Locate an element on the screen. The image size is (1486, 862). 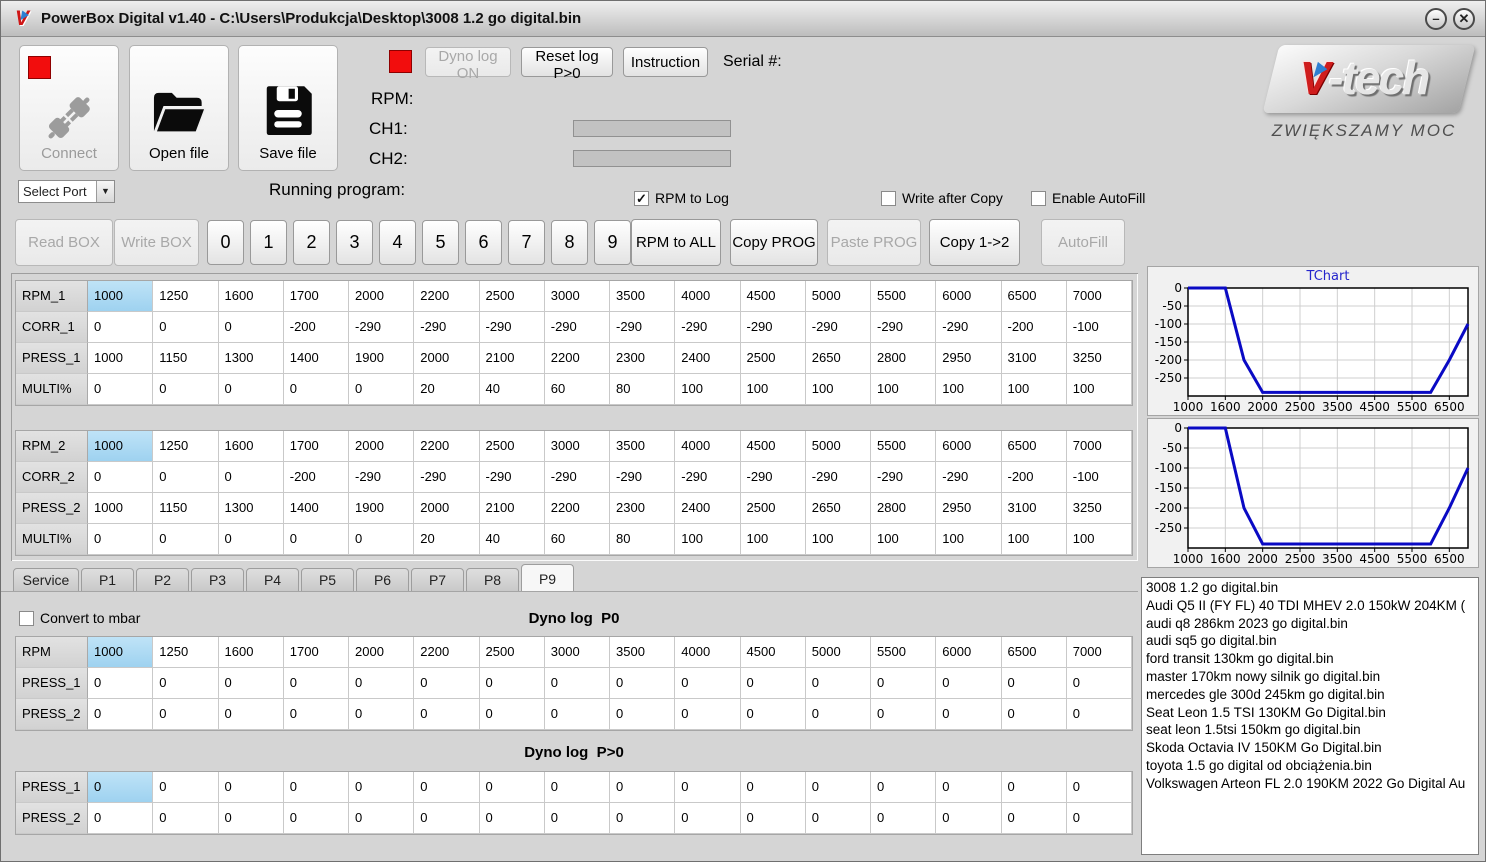
table-cell: 1300 is located at coordinates (251, 508).